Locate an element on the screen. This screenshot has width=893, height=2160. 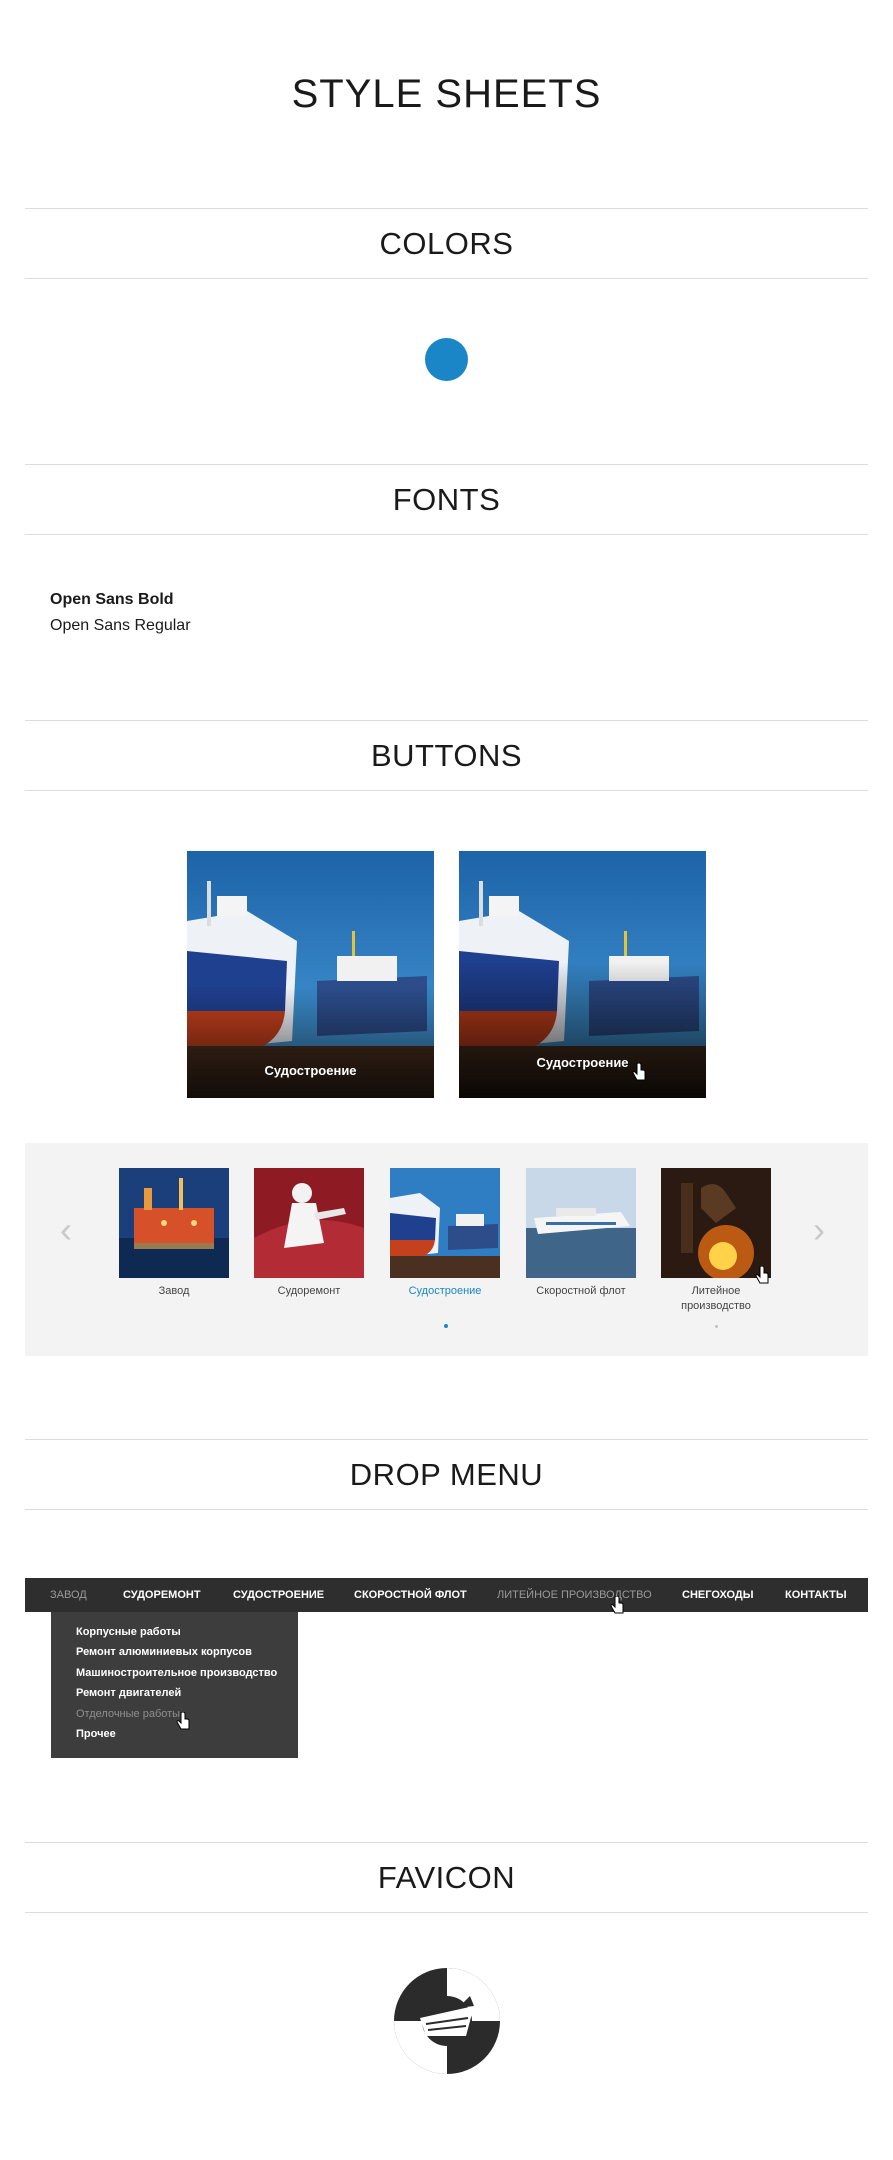
carousel-item: Литейное производство is located at coordinates (716, 1241).